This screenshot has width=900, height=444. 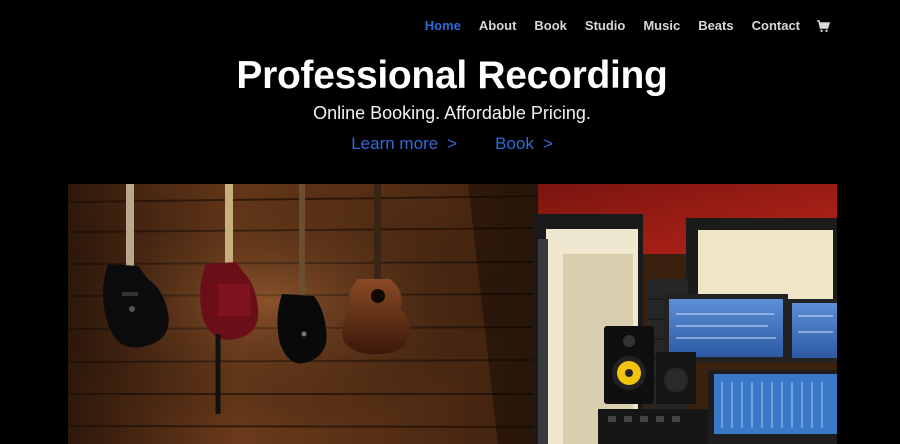 I want to click on nav-about: About, so click(x=498, y=26).